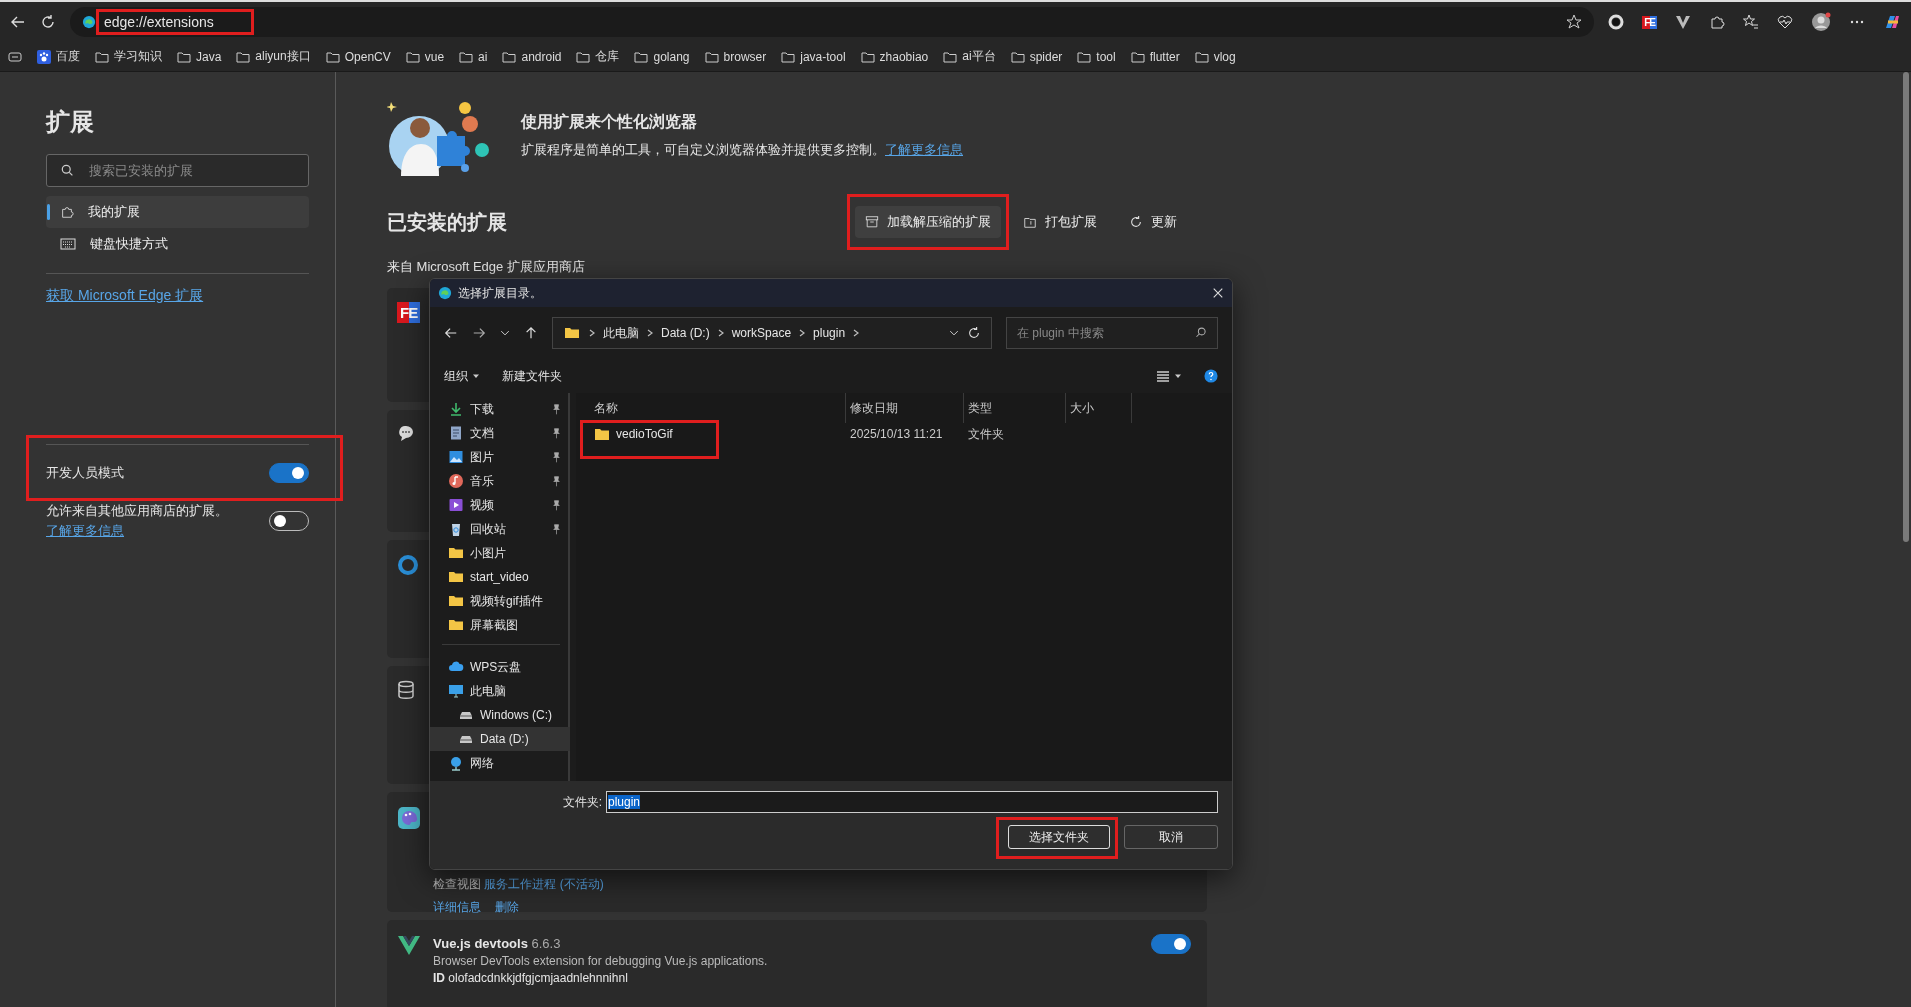 This screenshot has width=1911, height=1007. I want to click on column-header: 名称, so click(718, 408).